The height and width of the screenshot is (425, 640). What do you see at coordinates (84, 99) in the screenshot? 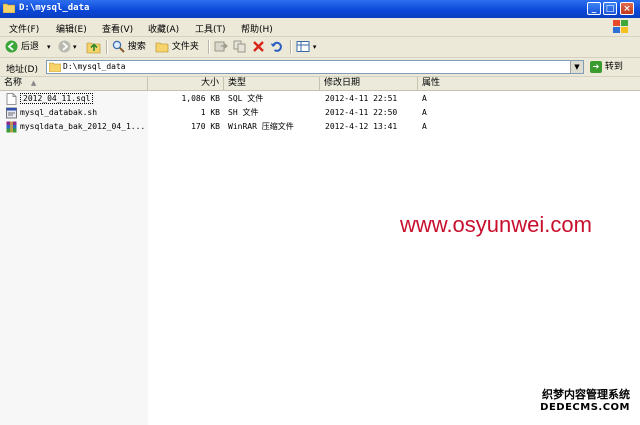
I see `file-name: 2012_04_11.sql` at bounding box center [84, 99].